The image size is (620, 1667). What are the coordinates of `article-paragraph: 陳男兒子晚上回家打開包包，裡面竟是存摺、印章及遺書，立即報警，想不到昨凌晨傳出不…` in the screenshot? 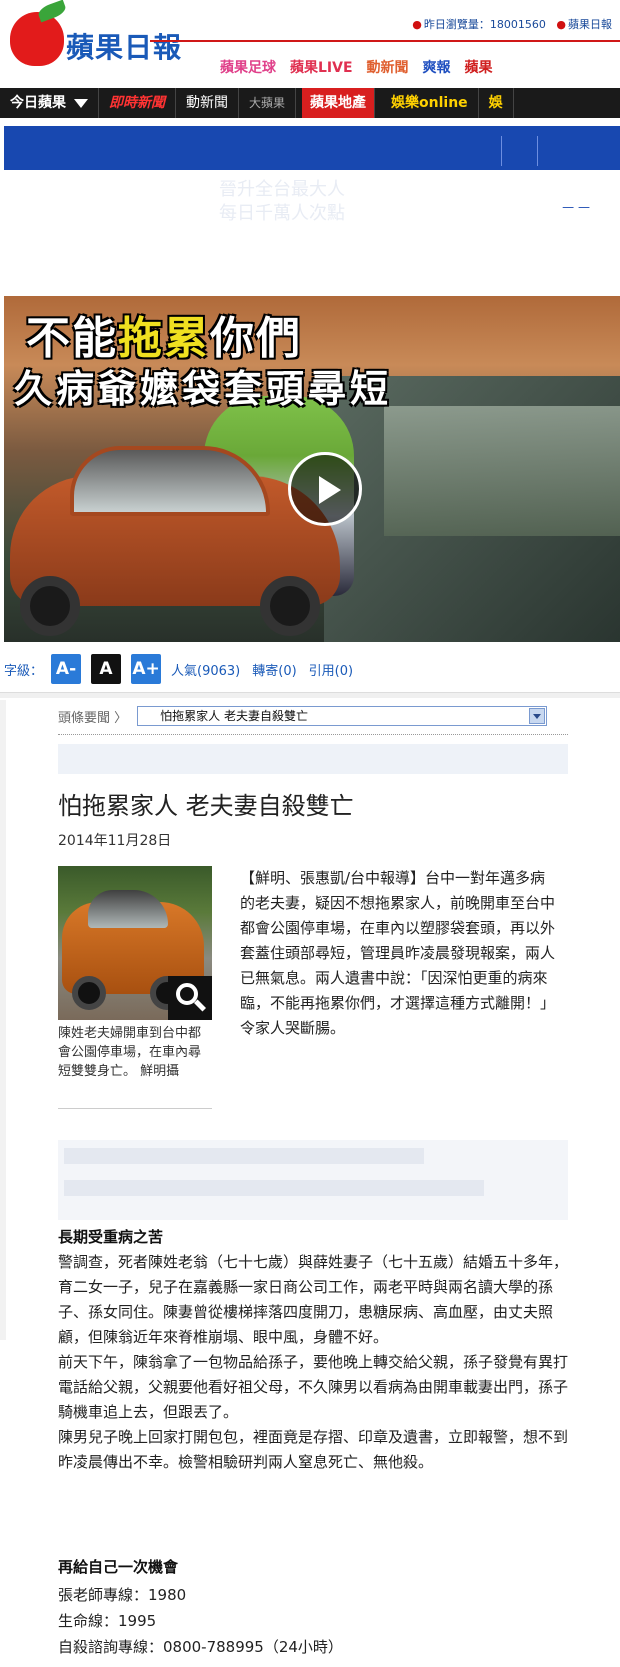 It's located at (313, 1449).